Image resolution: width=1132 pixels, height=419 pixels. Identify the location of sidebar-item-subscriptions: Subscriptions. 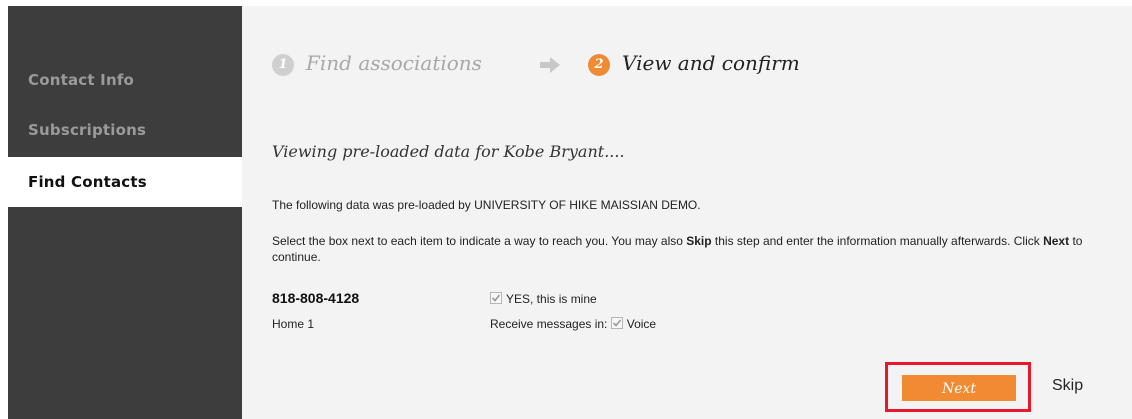
(125, 130).